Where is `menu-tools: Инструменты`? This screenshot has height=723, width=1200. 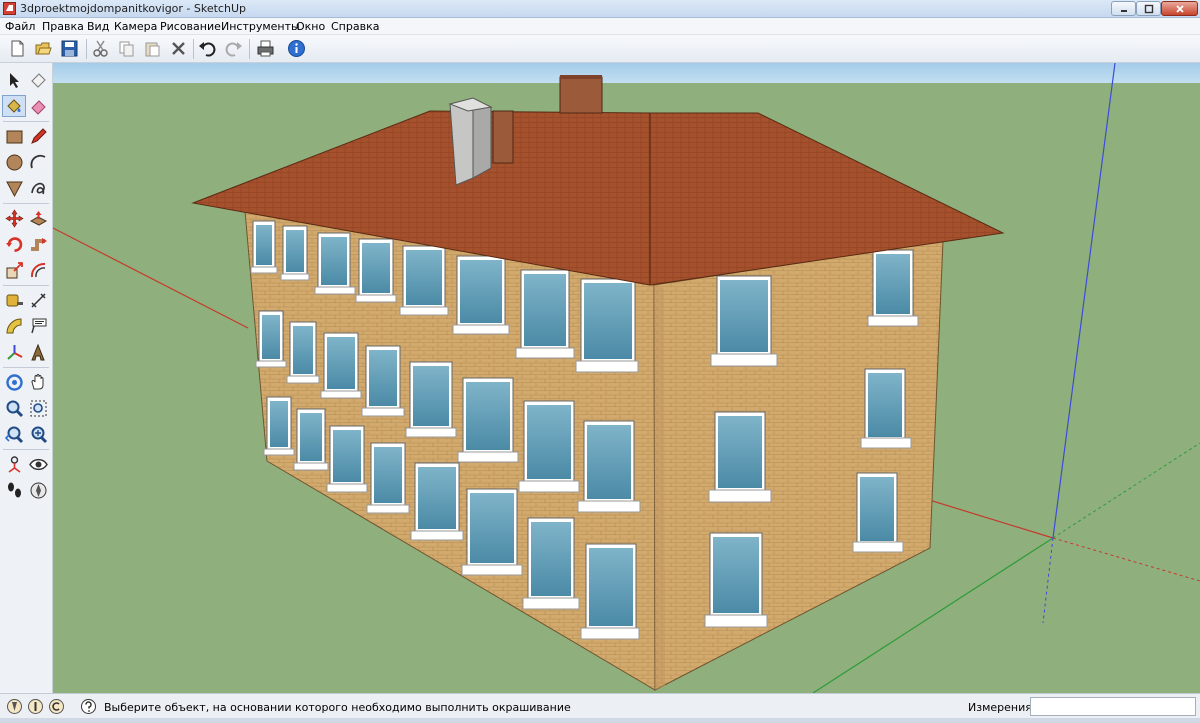
menu-tools: Инструменты is located at coordinates (260, 26).